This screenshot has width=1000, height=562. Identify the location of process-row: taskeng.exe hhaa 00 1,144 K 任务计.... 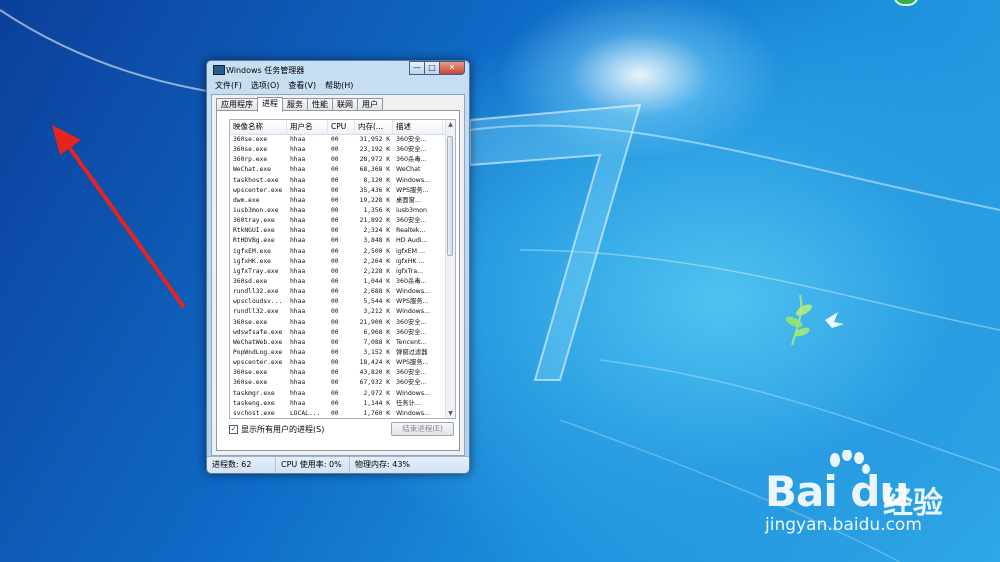
(342, 404).